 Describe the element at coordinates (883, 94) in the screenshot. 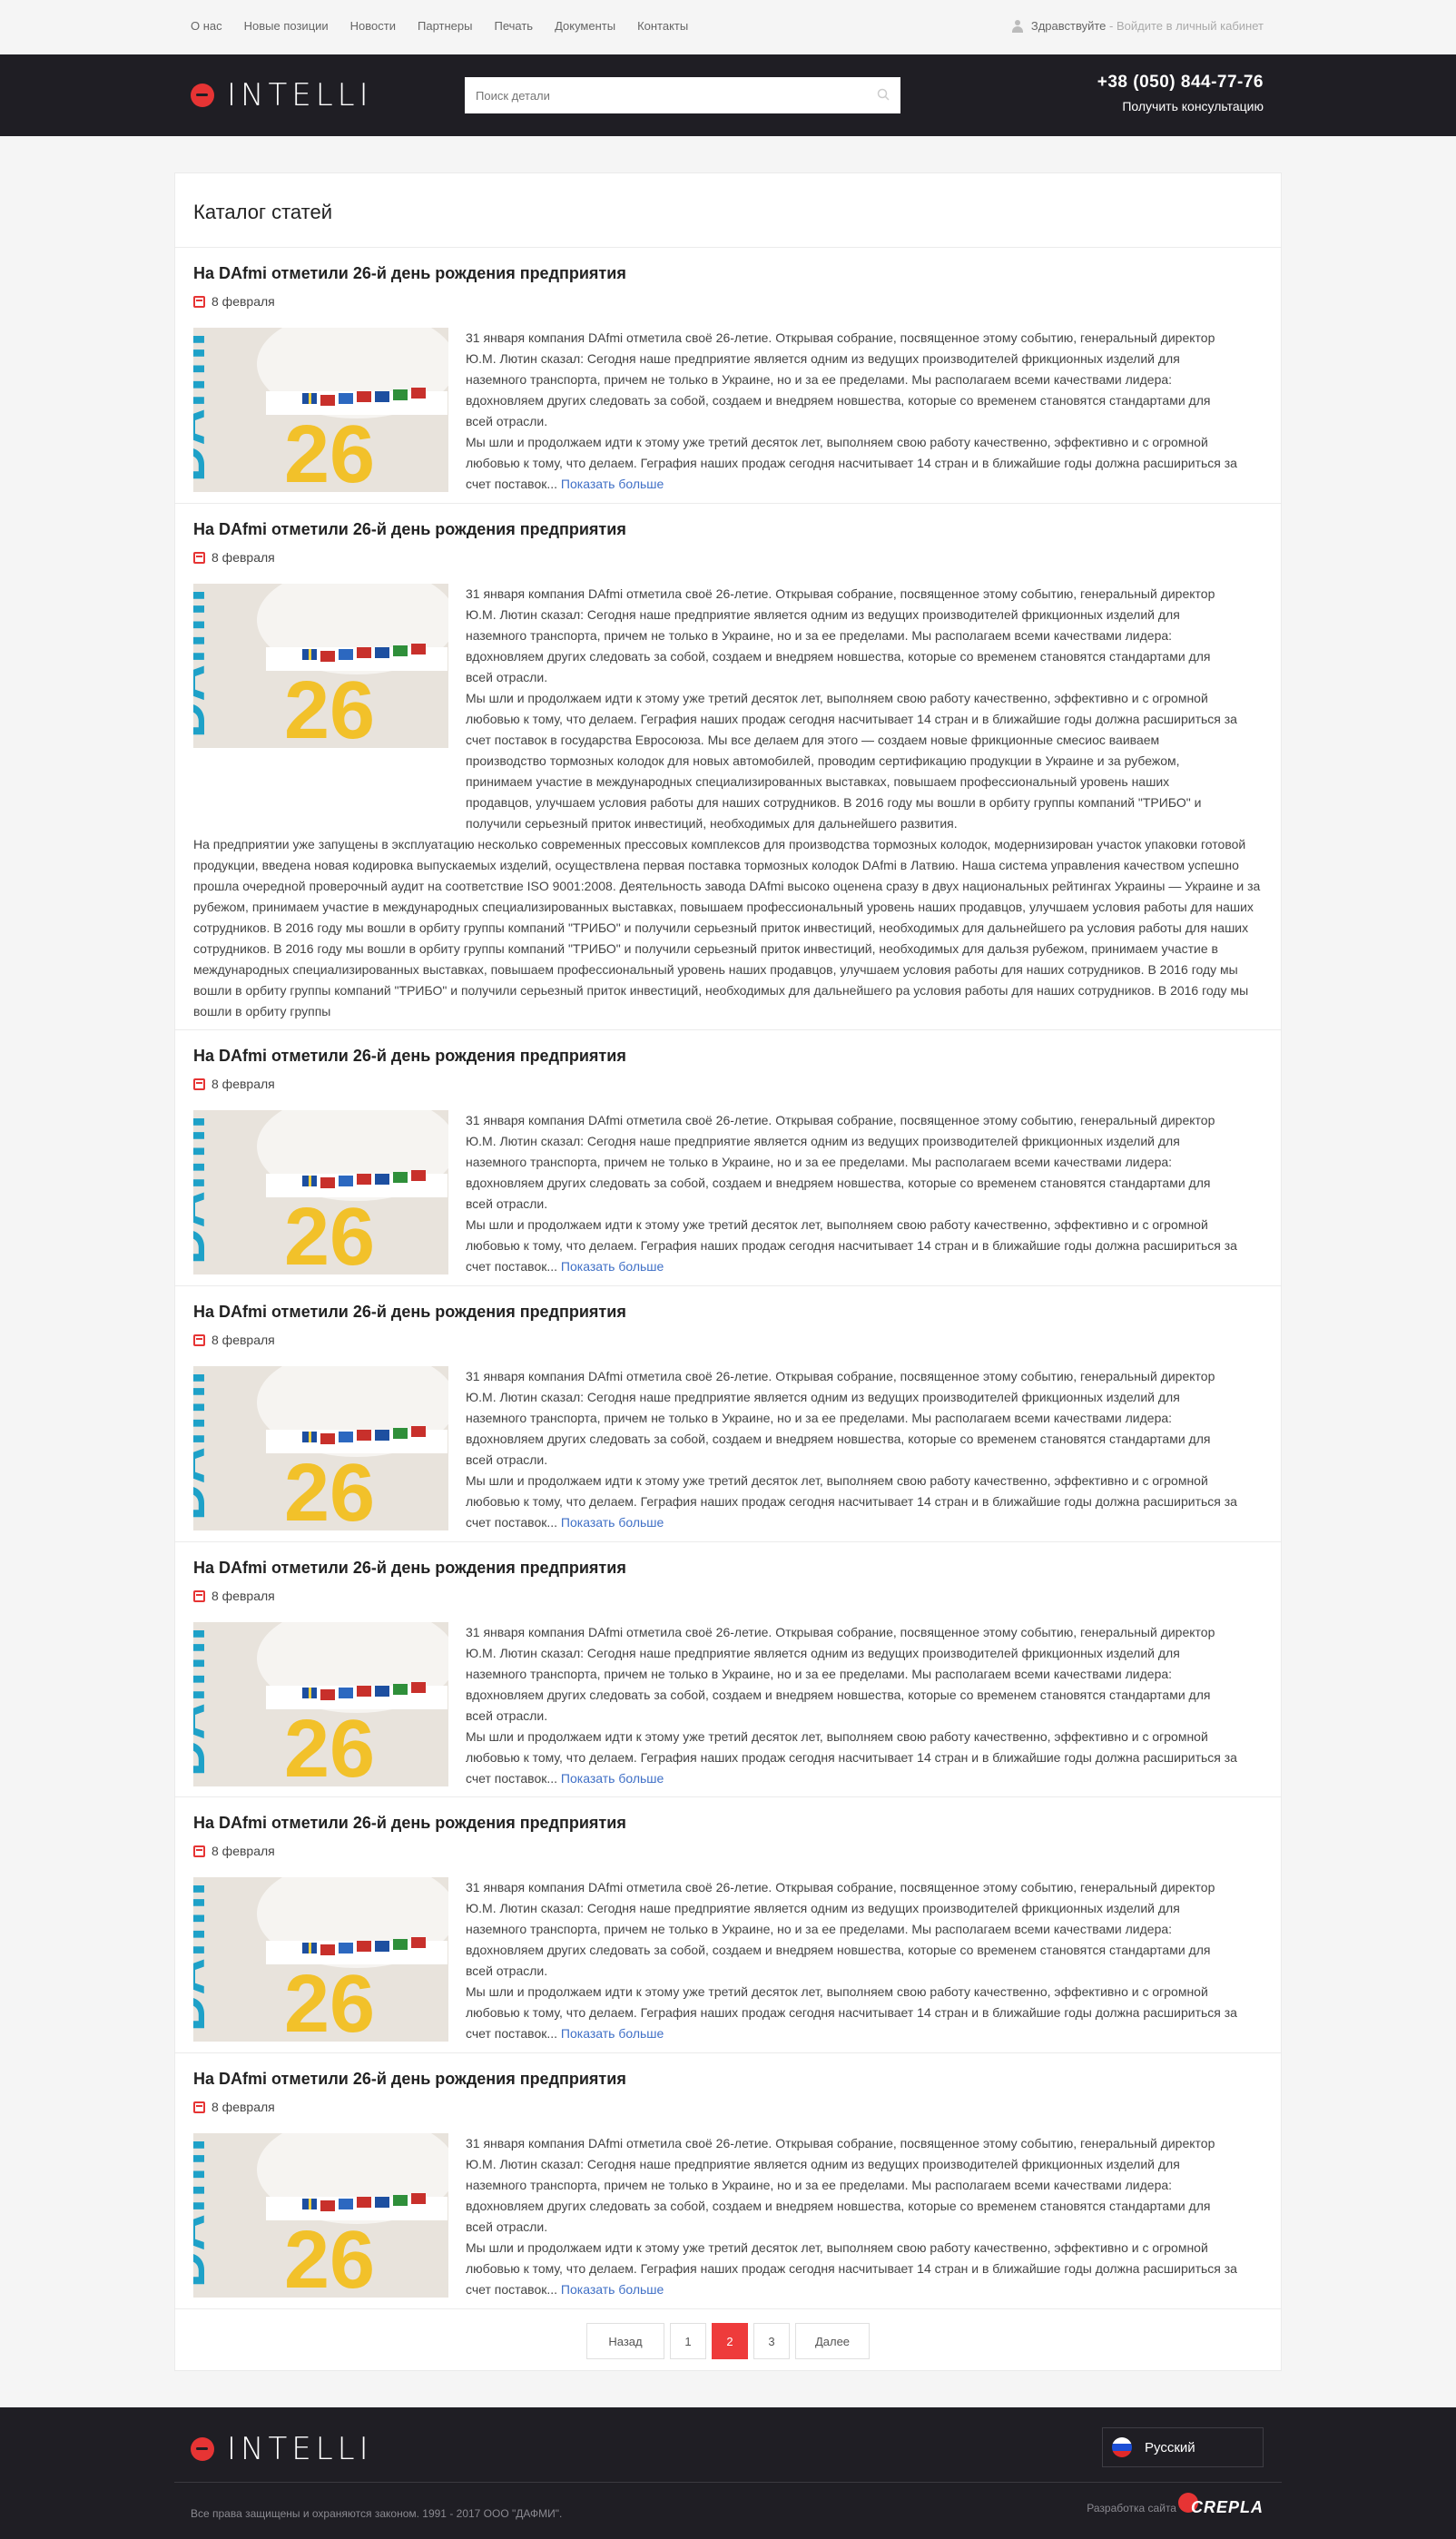

I see `search-icon` at that location.